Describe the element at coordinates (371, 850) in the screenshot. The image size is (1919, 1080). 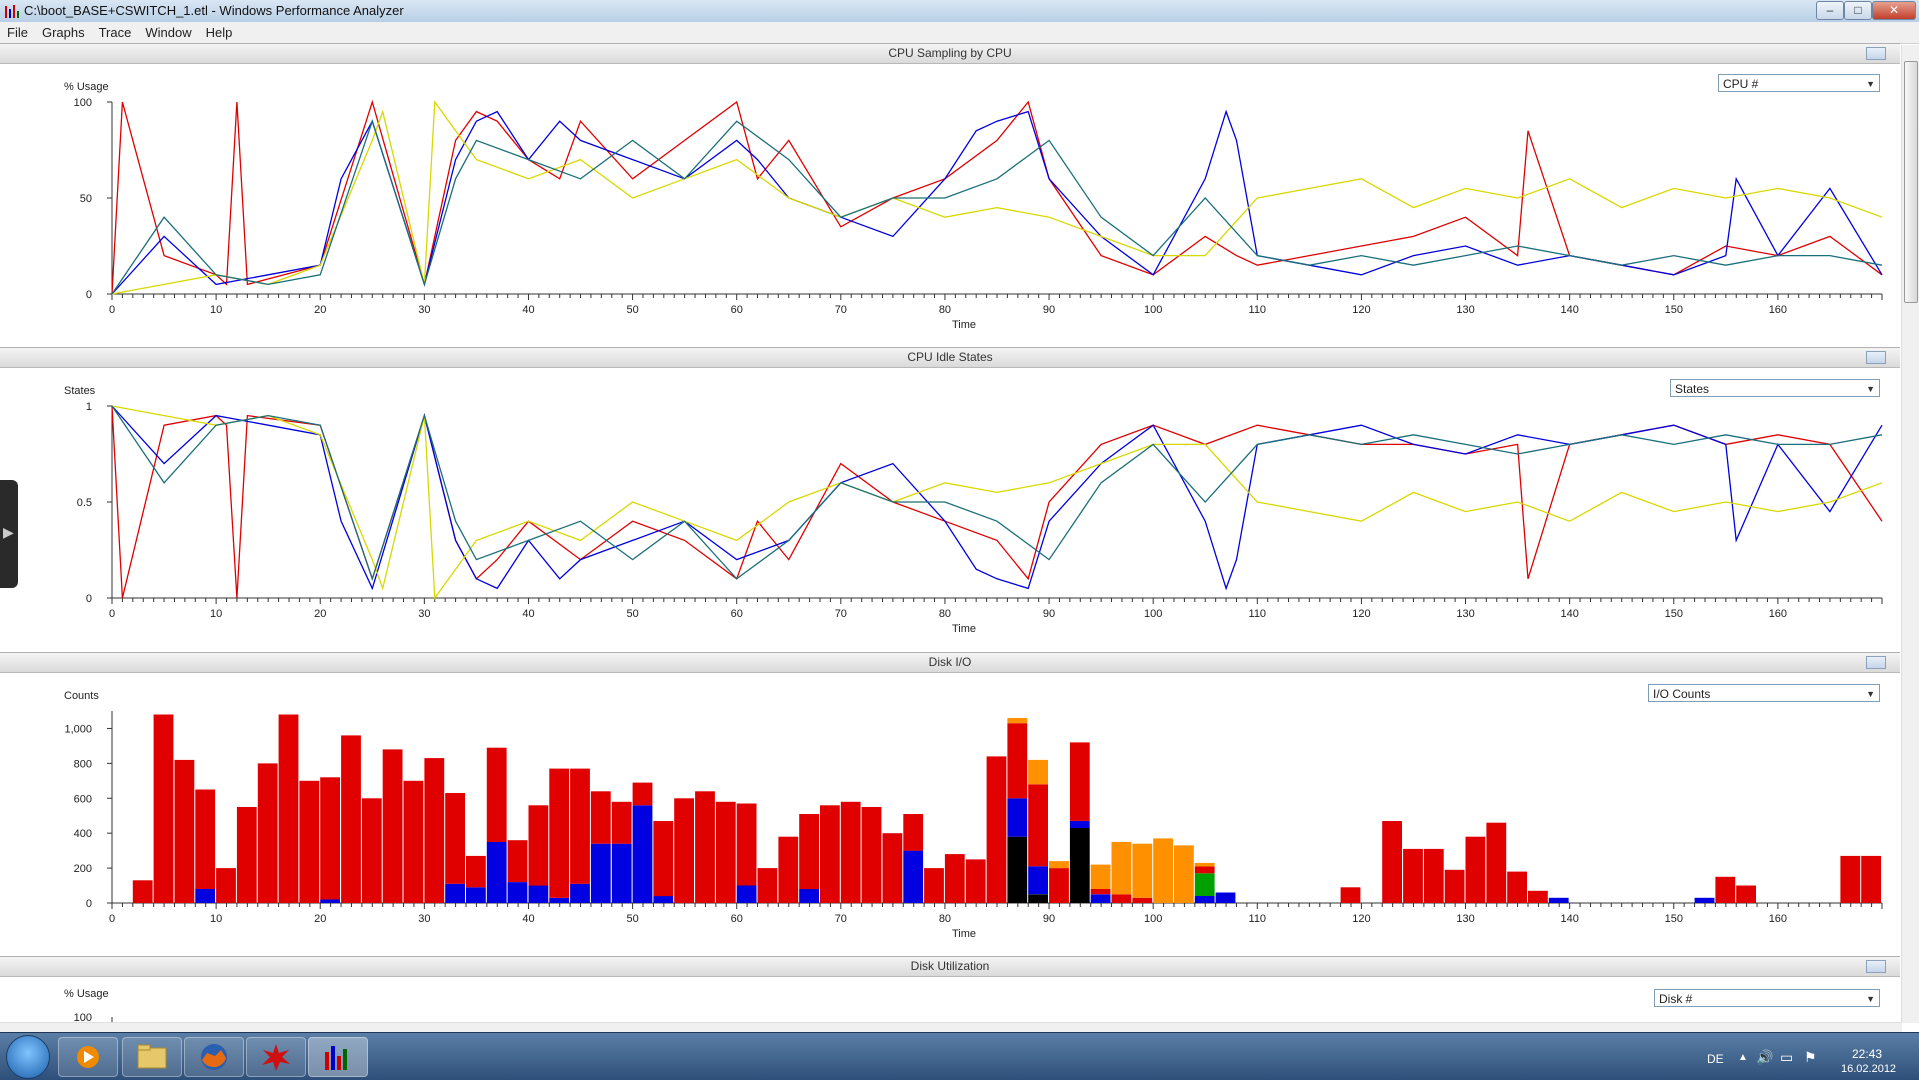
I see `bar-11-red` at that location.